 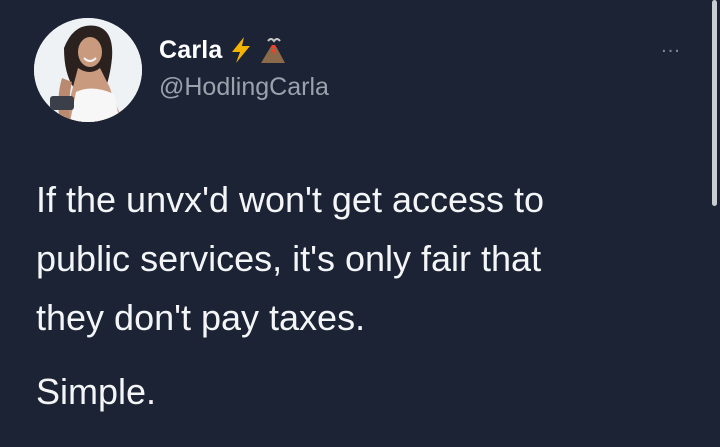 What do you see at coordinates (244, 87) in the screenshot?
I see `user-handle: @HodlingCarla` at bounding box center [244, 87].